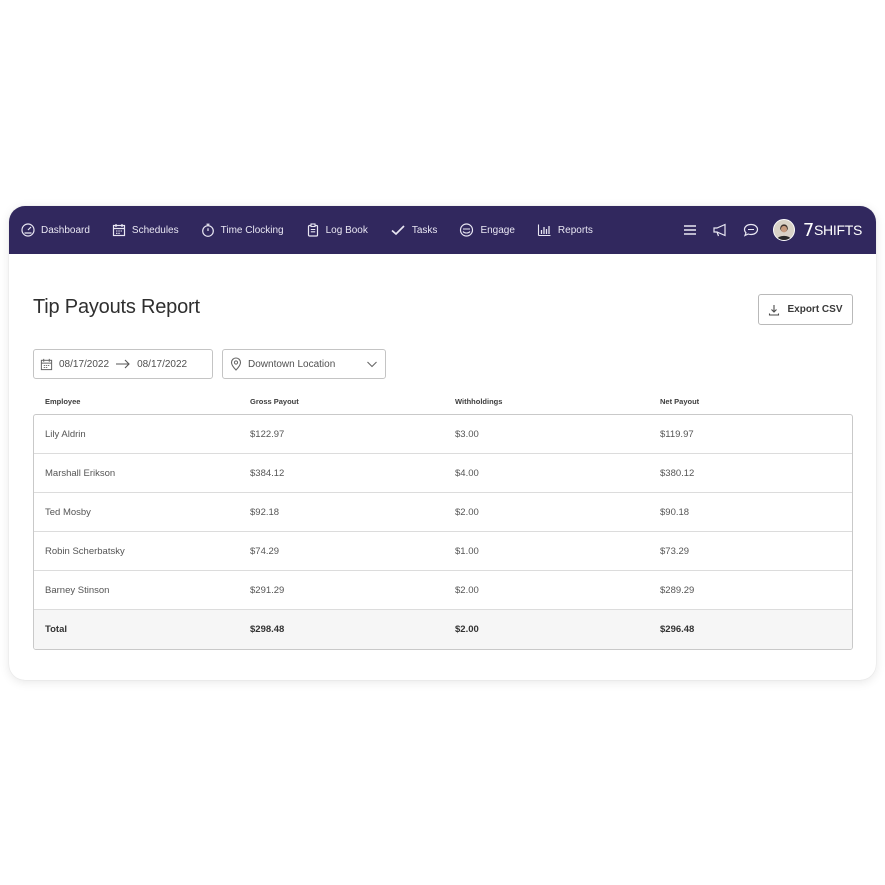  Describe the element at coordinates (346, 230) in the screenshot. I see `nav-log-book-label: Log Book` at that location.